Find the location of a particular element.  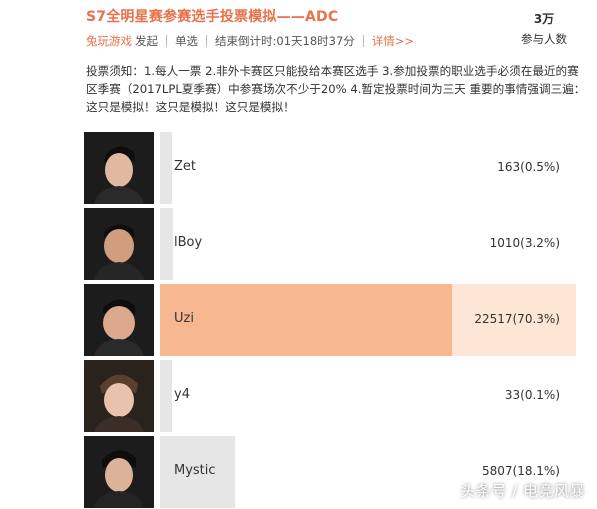

candidate-row: y4 33(0.1%) is located at coordinates (330, 396).